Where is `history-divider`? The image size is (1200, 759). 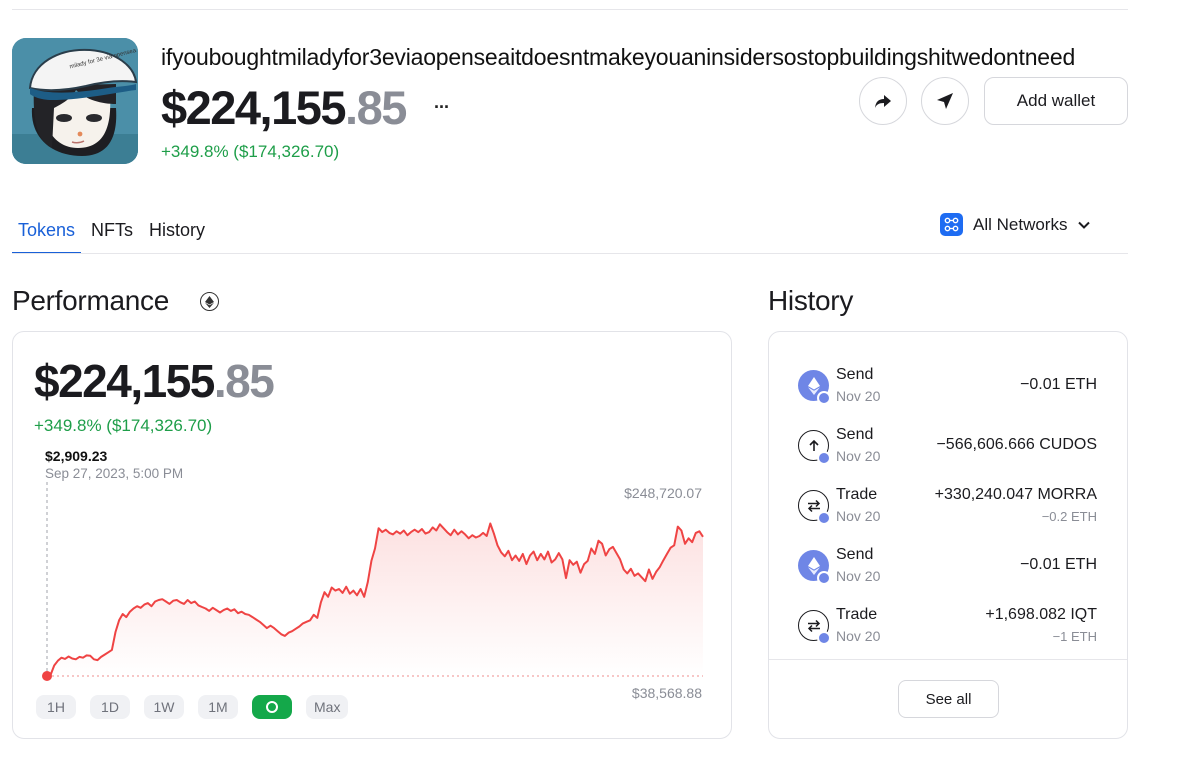 history-divider is located at coordinates (948, 659).